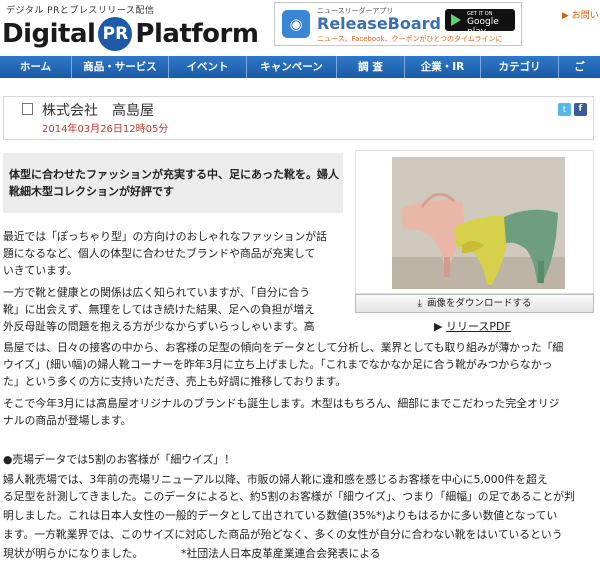 This screenshot has width=600, height=573. What do you see at coordinates (379, 23) in the screenshot?
I see `banner-title: ReleaseBoard` at bounding box center [379, 23].